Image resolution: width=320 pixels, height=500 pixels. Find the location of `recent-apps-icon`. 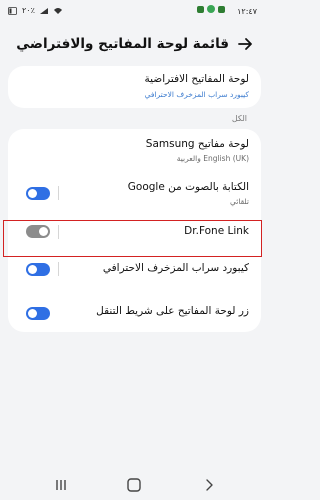

recent-apps-icon is located at coordinates (61, 485).